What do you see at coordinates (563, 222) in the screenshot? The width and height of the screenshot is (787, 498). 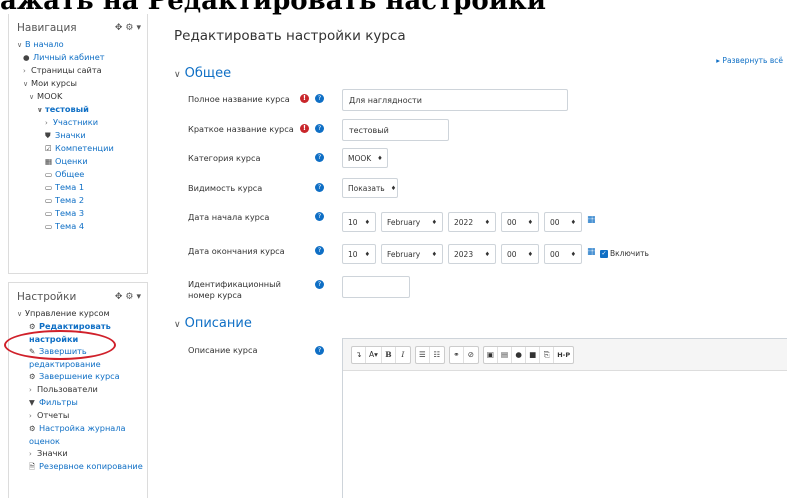 I see `startdate-minute-select: 00 ♦` at bounding box center [563, 222].